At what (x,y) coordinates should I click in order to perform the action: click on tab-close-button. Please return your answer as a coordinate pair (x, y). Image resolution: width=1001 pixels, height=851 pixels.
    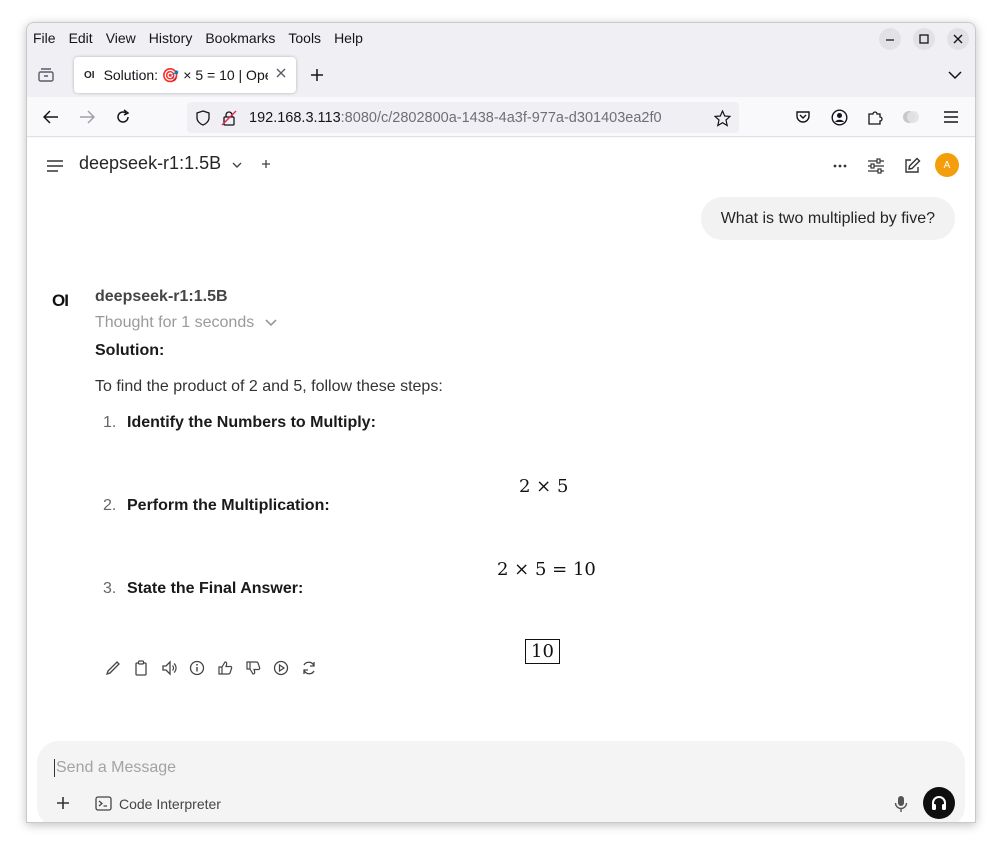
    Looking at the image, I should click on (281, 73).